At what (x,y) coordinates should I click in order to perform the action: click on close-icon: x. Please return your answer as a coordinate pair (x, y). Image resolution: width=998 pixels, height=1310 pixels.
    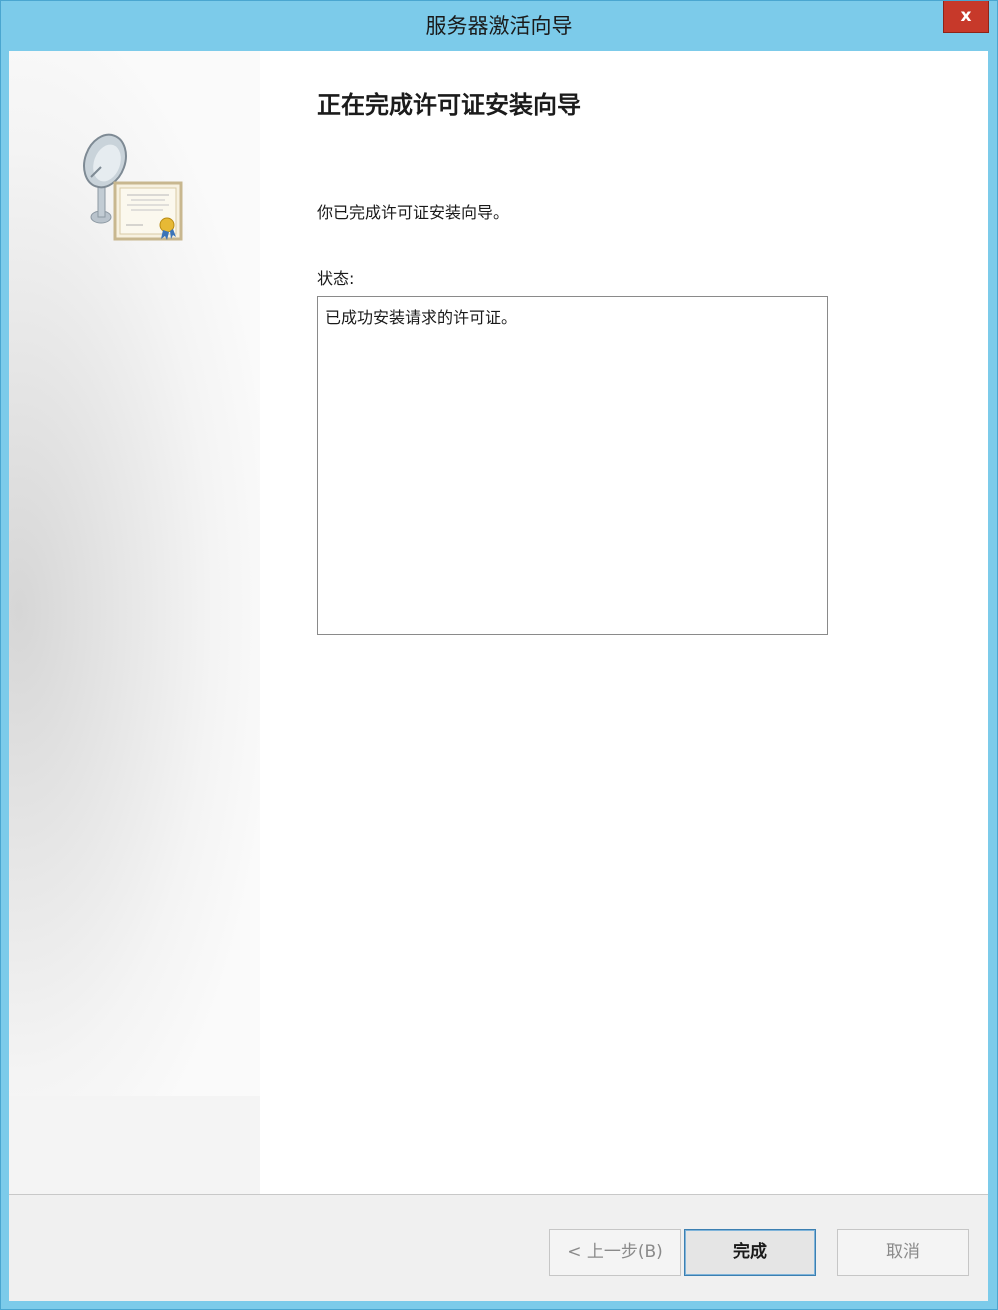
    Looking at the image, I should click on (966, 16).